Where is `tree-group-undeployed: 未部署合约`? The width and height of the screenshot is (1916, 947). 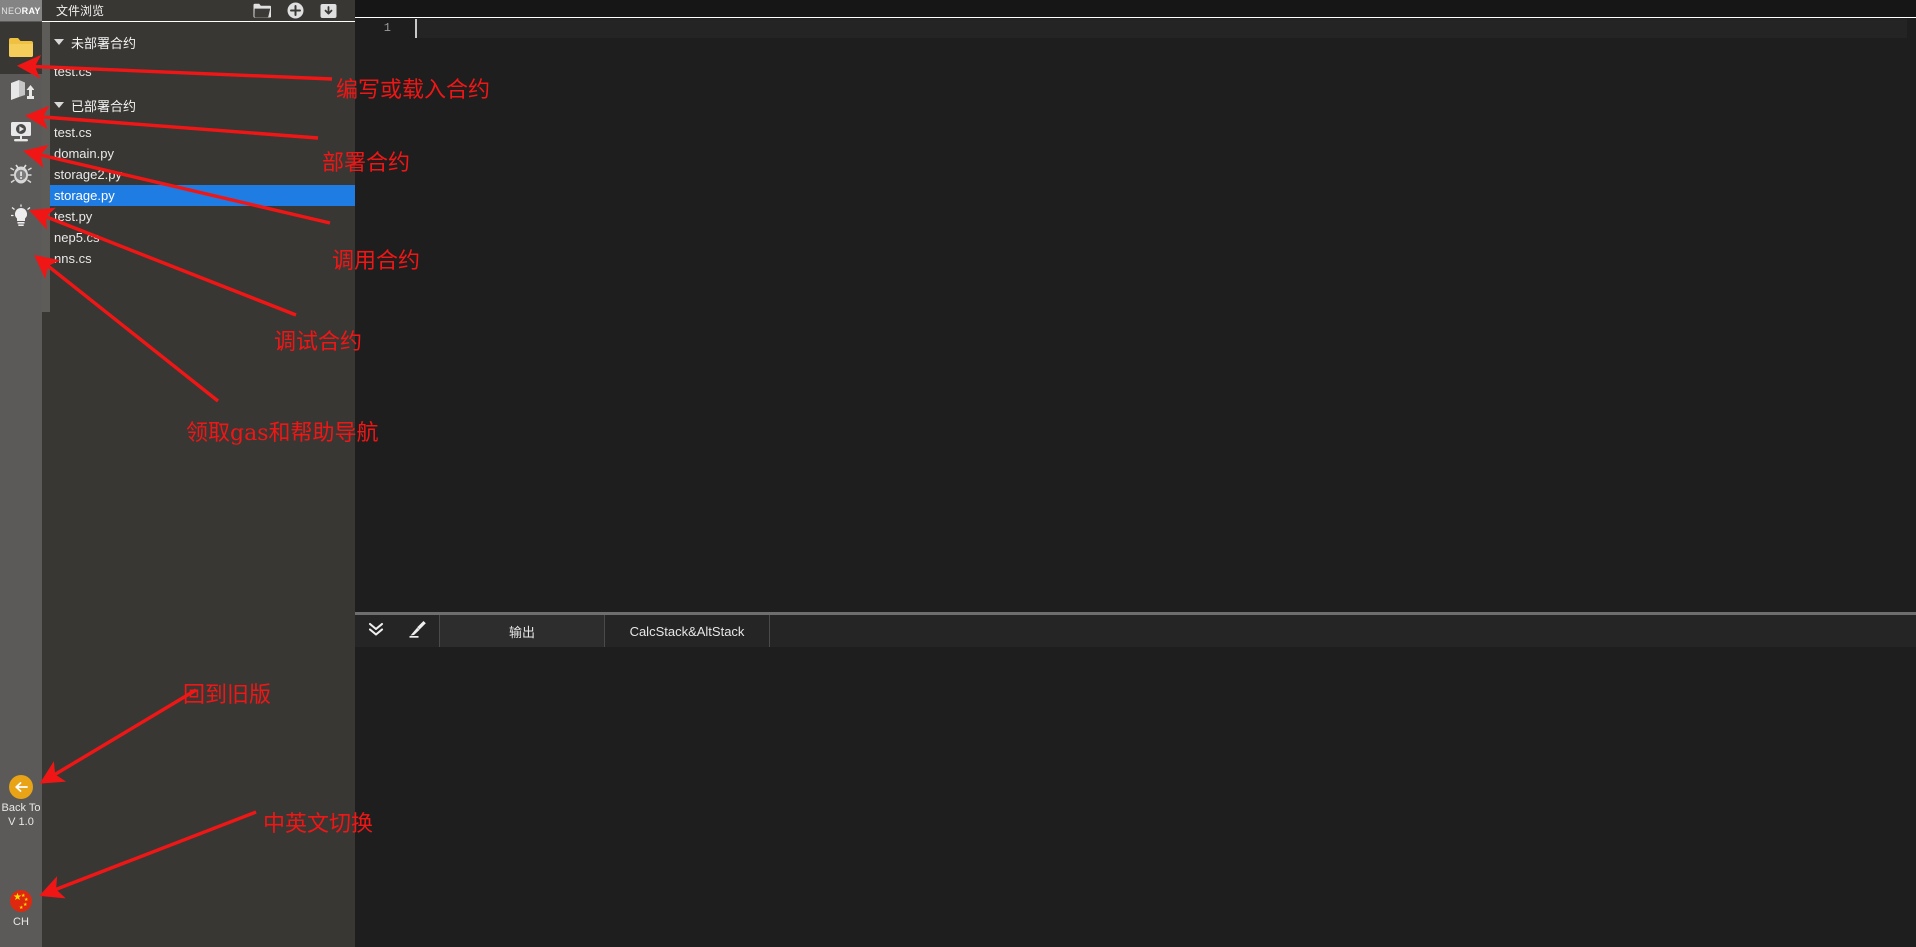
tree-group-undeployed: 未部署合约 is located at coordinates (198, 42).